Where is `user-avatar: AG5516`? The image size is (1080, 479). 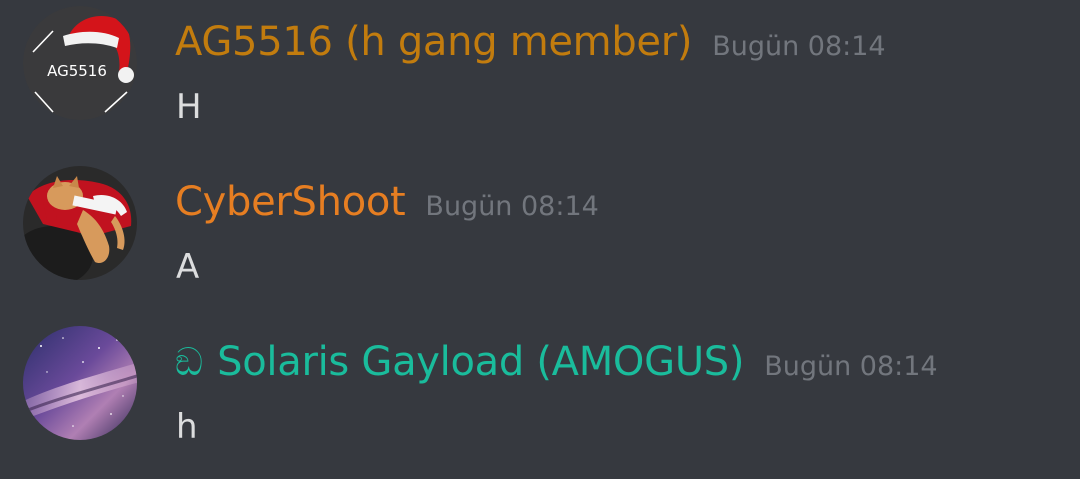
user-avatar: AG5516 is located at coordinates (80, 63).